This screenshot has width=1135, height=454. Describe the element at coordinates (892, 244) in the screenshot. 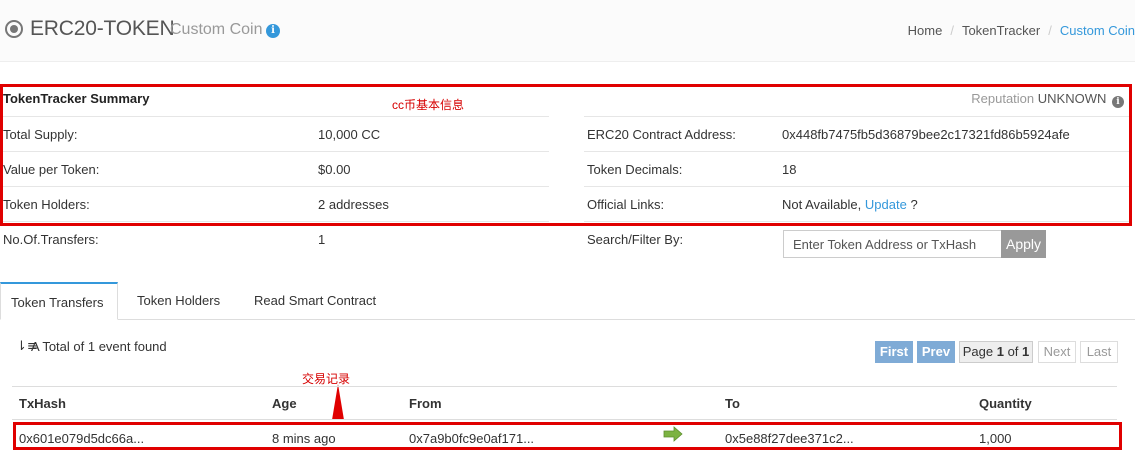

I see `search-input` at that location.